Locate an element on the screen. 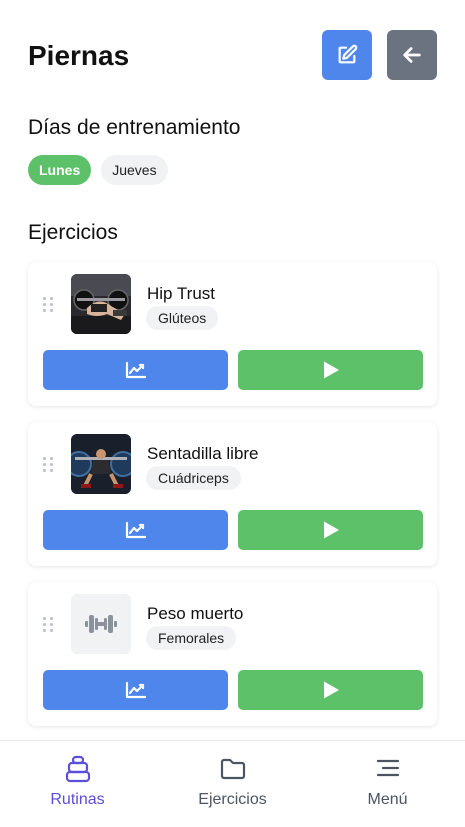 The width and height of the screenshot is (465, 827). bottom-nav: Rutinas Ejercicios Menú is located at coordinates (232, 783).